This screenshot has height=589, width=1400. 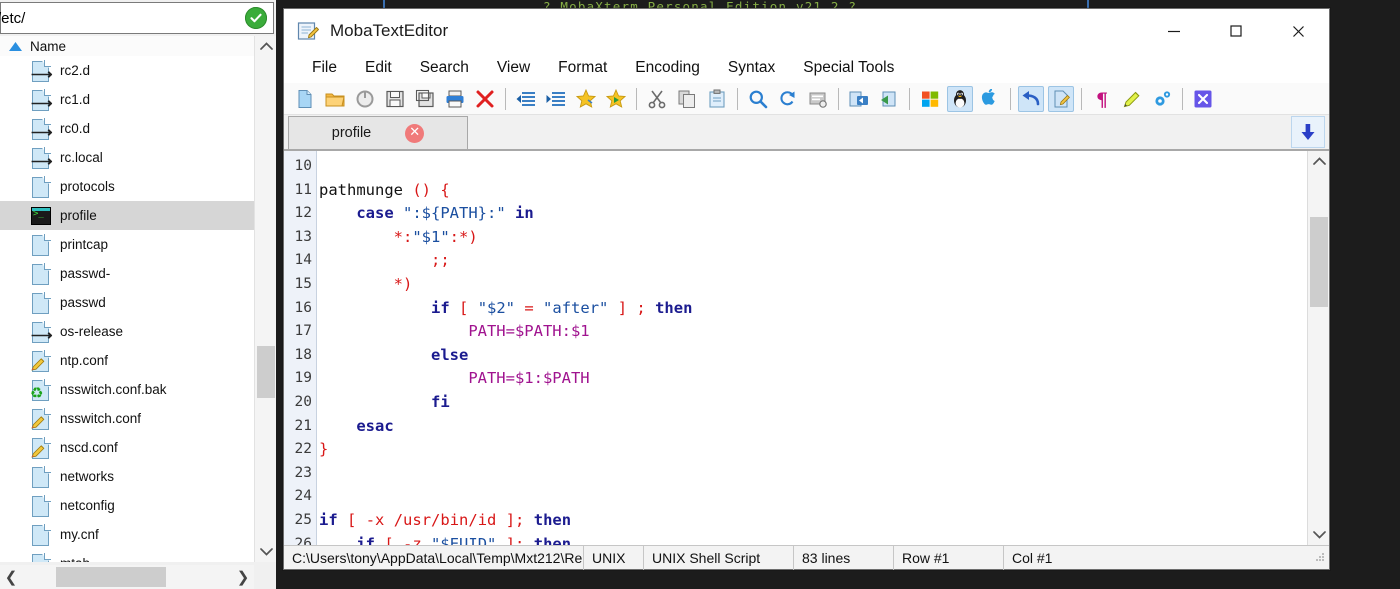 I want to click on decrease-indent-icon, so click(x=526, y=99).